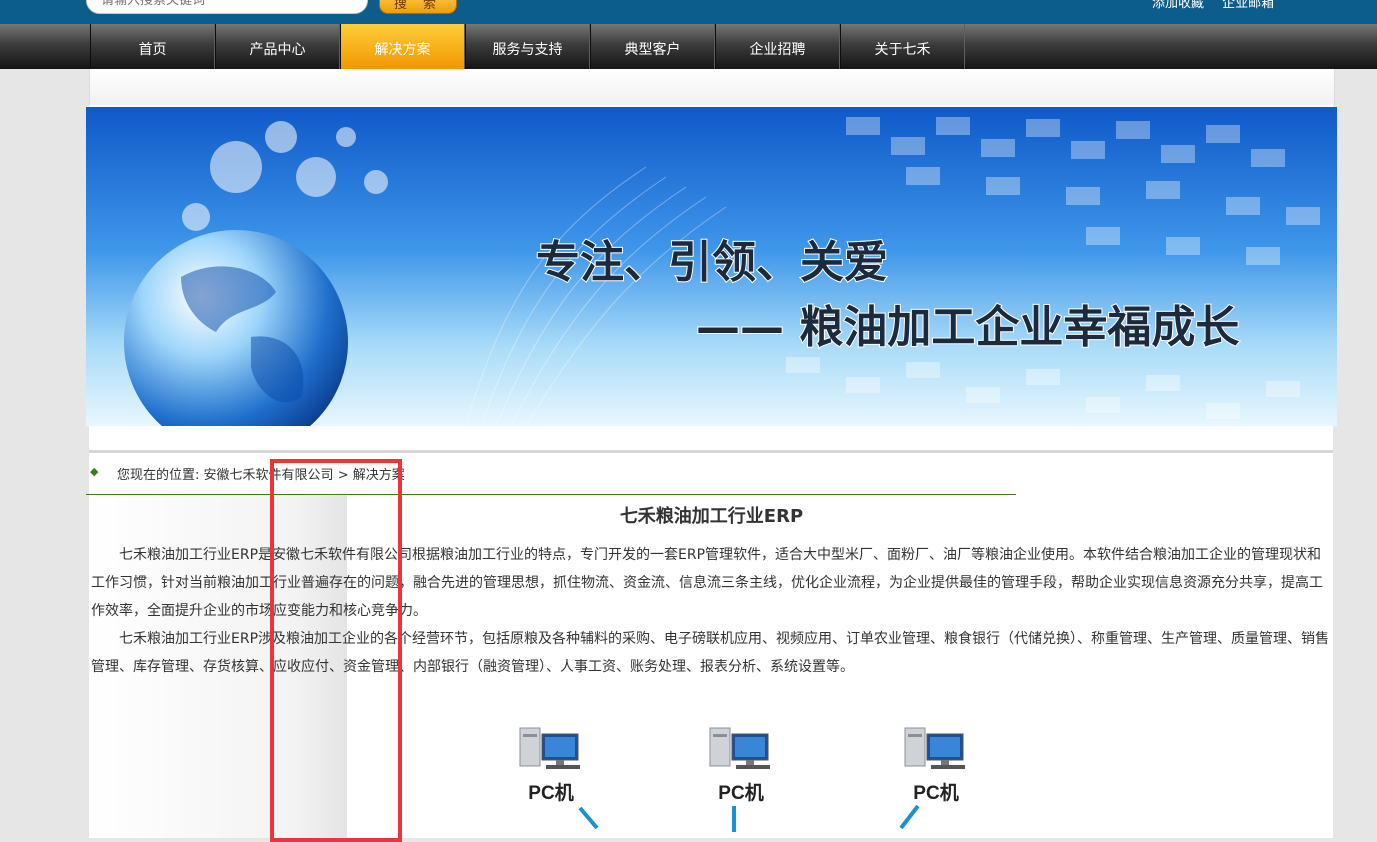  What do you see at coordinates (551, 476) in the screenshot?
I see `breadcrumb: ◆ 您现在的位置: 安徽七禾软件有限公司 > 解决方案` at bounding box center [551, 476].